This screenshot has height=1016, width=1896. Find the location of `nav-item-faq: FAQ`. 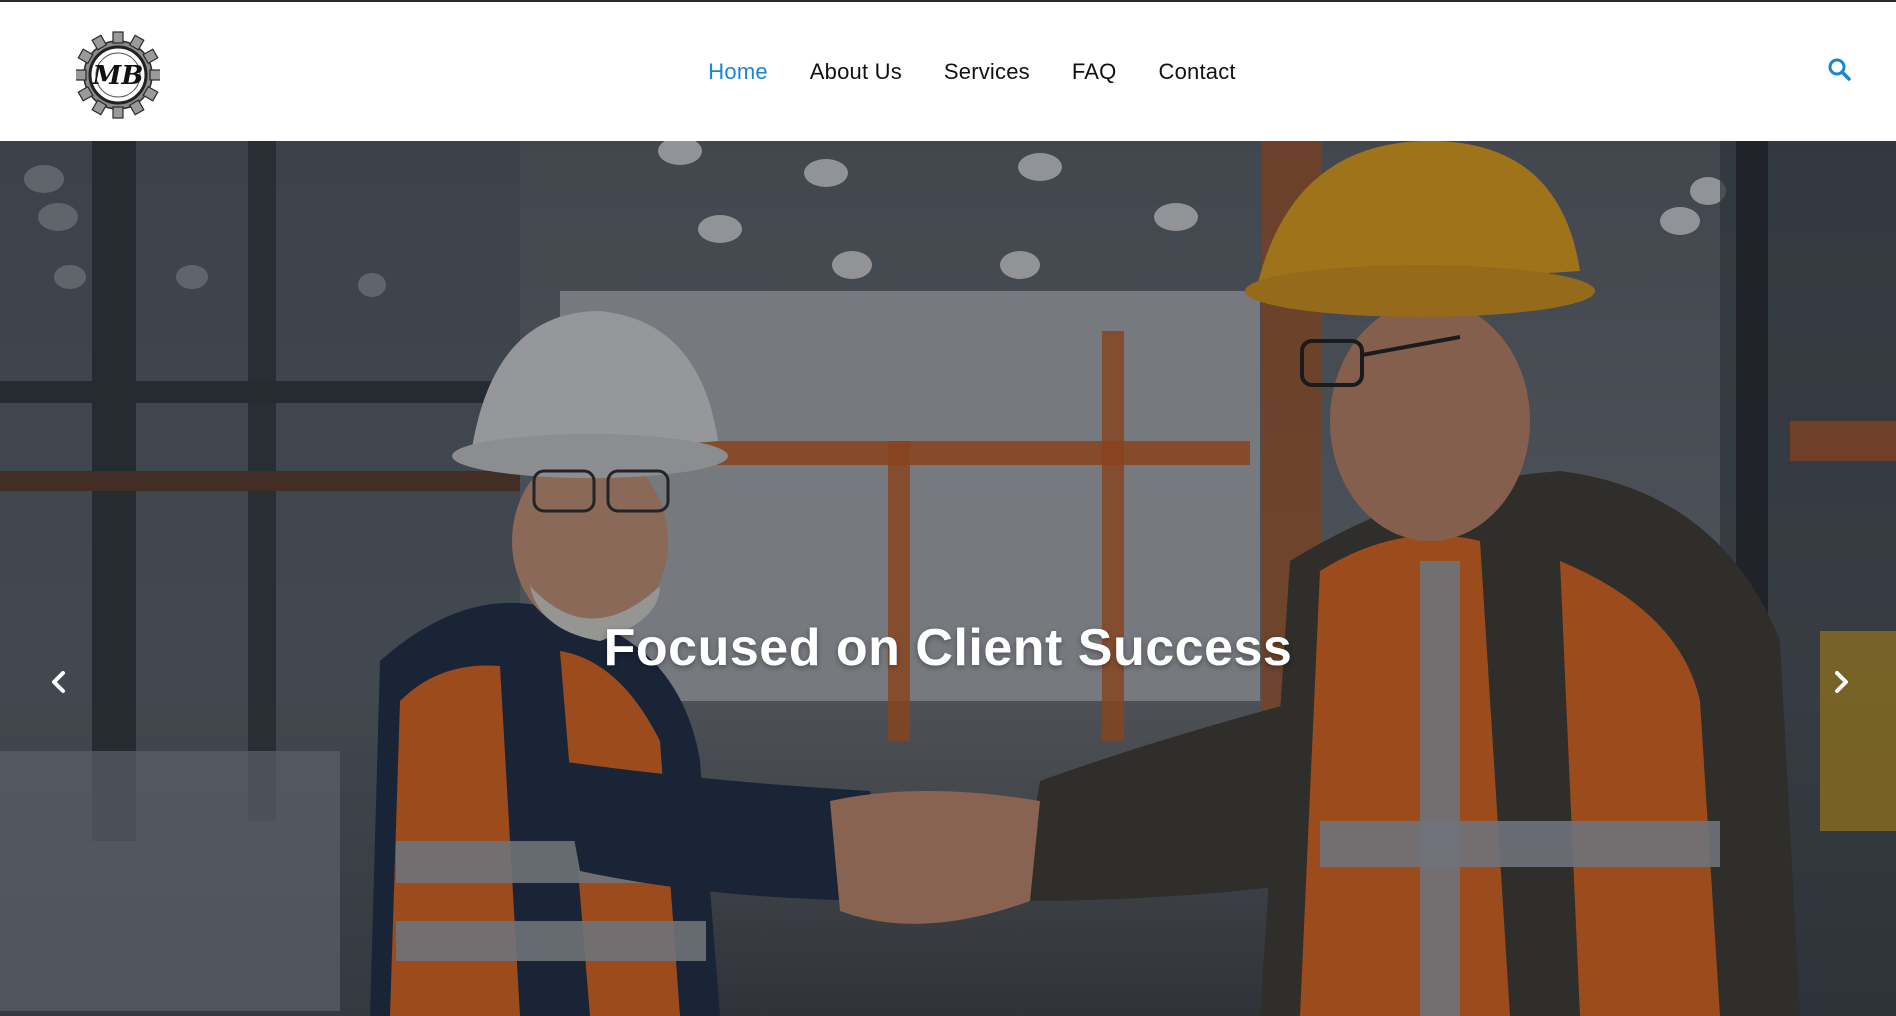

nav-item-faq: FAQ is located at coordinates (1094, 72).